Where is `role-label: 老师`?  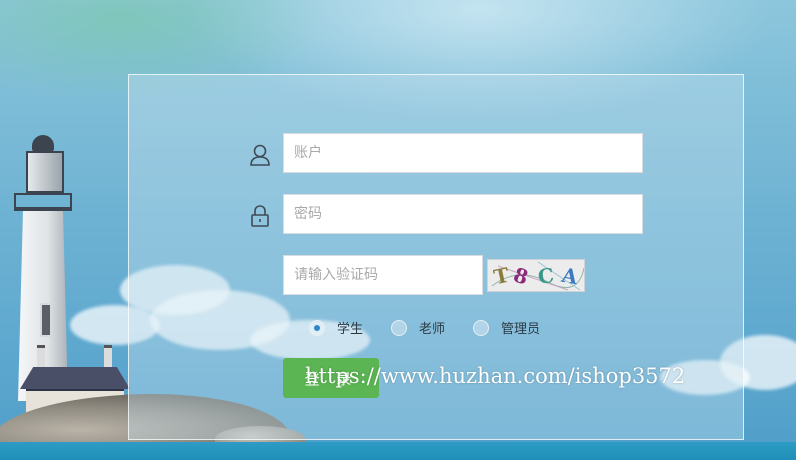 role-label: 老师 is located at coordinates (432, 329).